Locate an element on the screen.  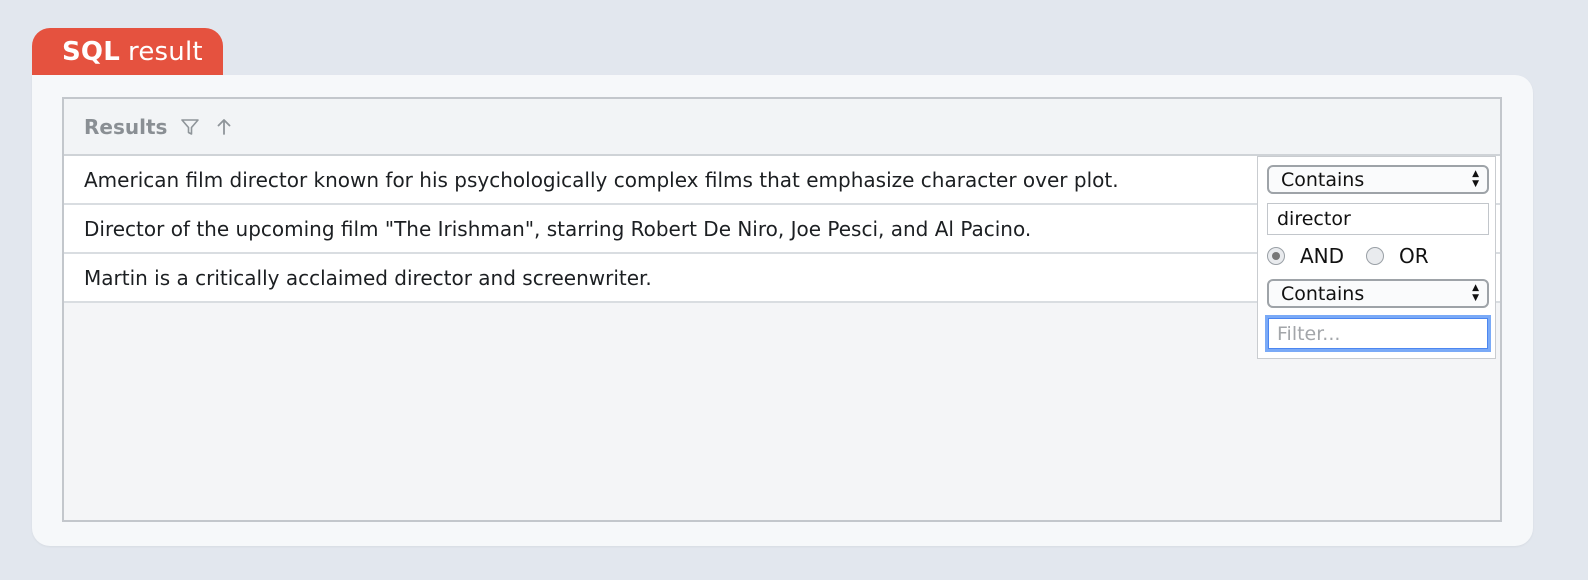
condition-select-2: Contains ▲ ▼ is located at coordinates (1378, 293).